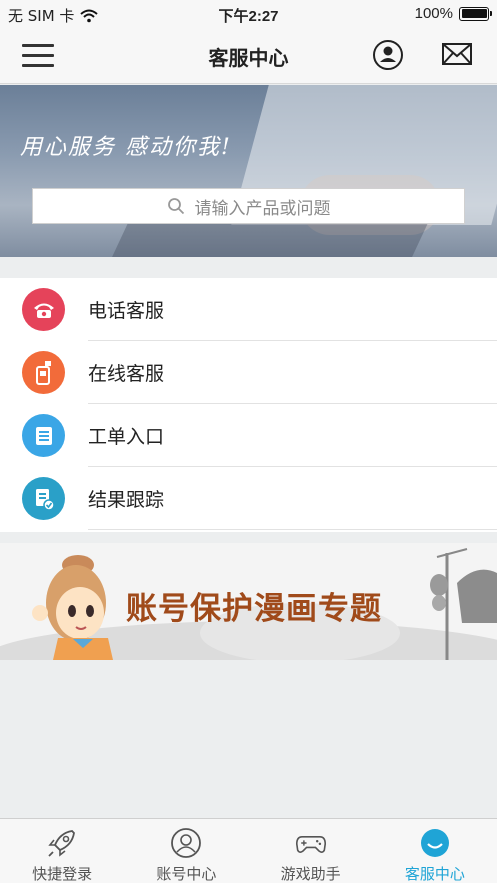 Image resolution: width=497 pixels, height=883 pixels. What do you see at coordinates (292, 529) in the screenshot?
I see `divider` at bounding box center [292, 529].